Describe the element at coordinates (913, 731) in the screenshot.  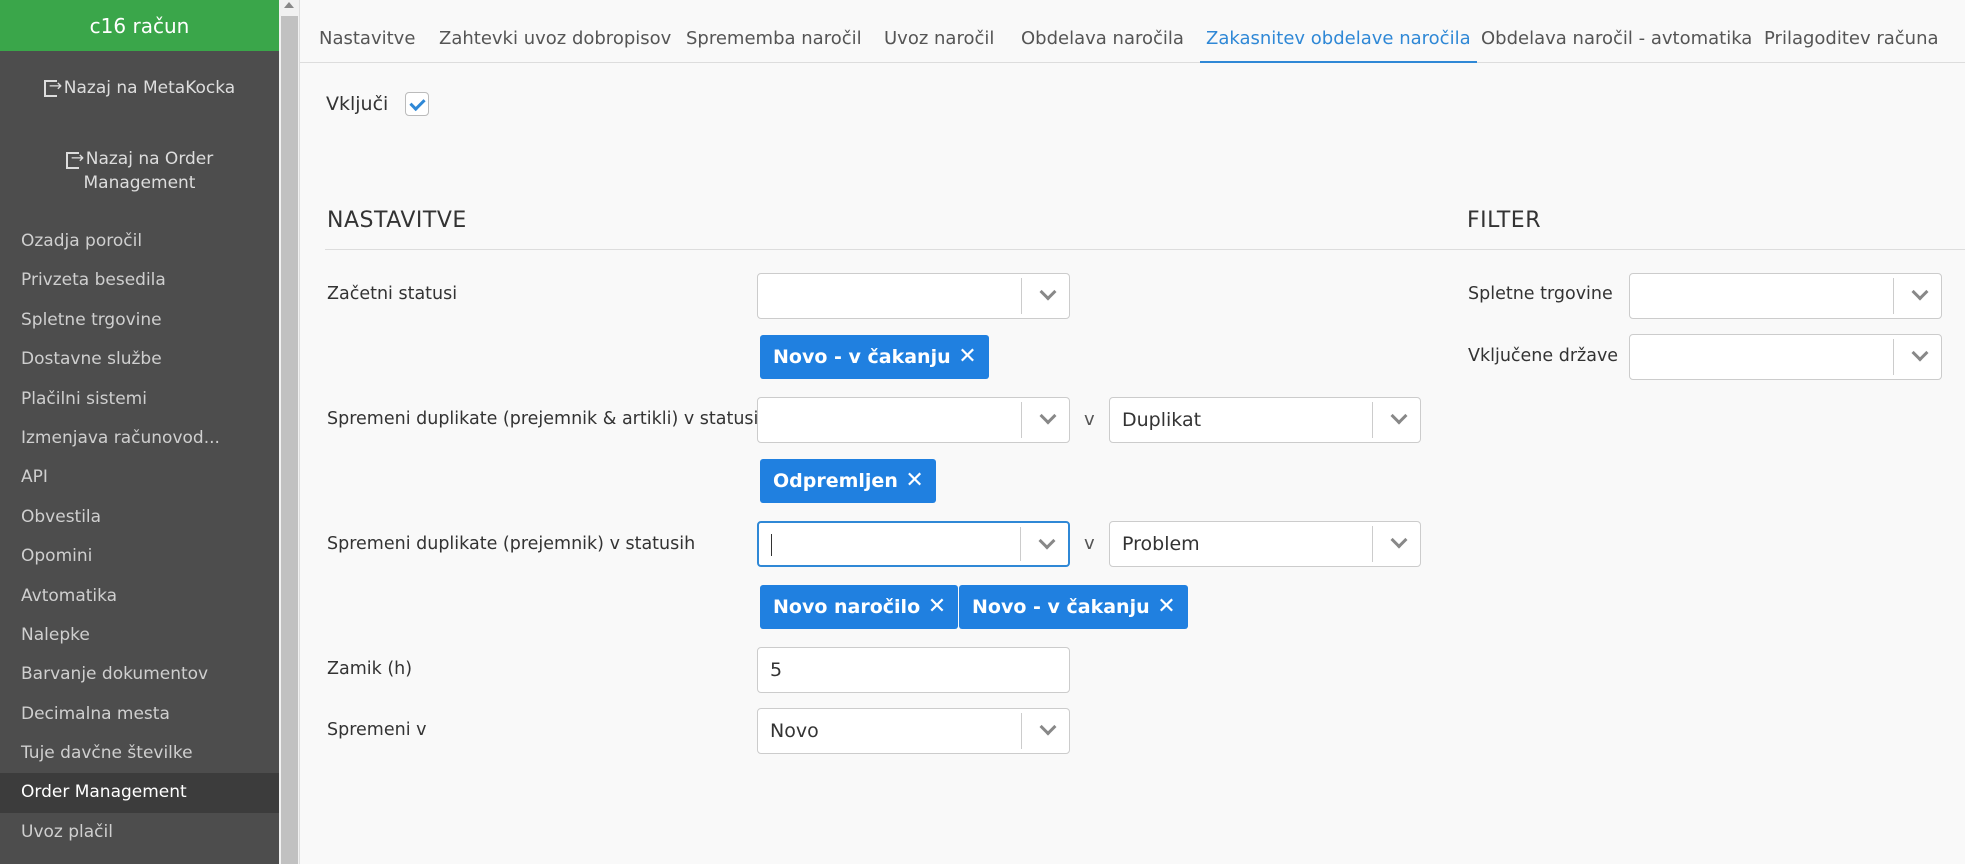
I see `change-to-select: Novo` at that location.